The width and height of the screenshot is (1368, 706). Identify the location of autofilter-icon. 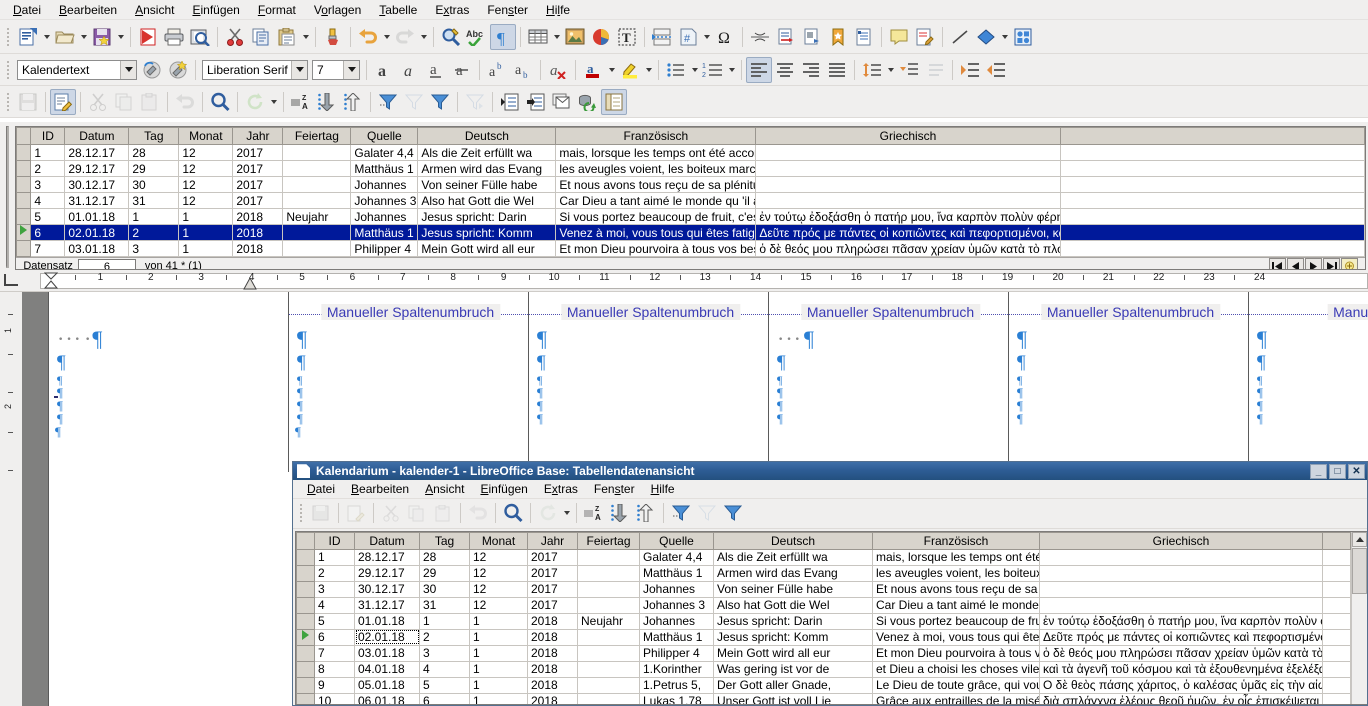
(681, 513).